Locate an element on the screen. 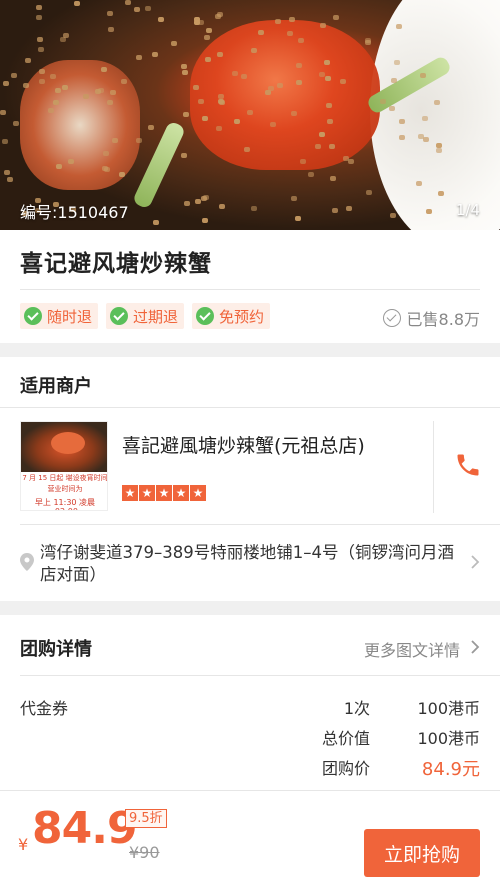 This screenshot has width=500, height=890. purchase-bar: ¥ 84.9 9.5折 ¥90 立即抢购 is located at coordinates (250, 840).